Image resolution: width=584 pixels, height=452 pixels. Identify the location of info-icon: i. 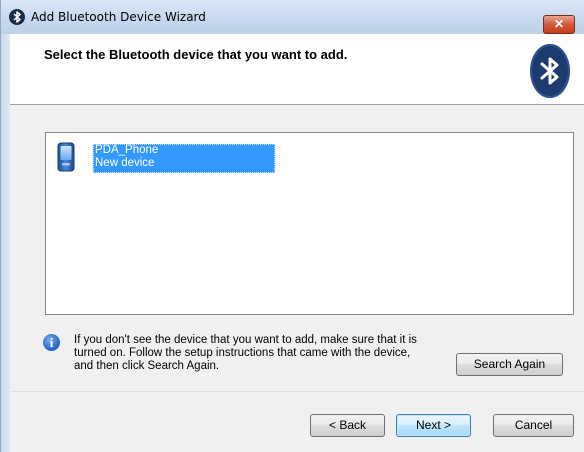
(51, 342).